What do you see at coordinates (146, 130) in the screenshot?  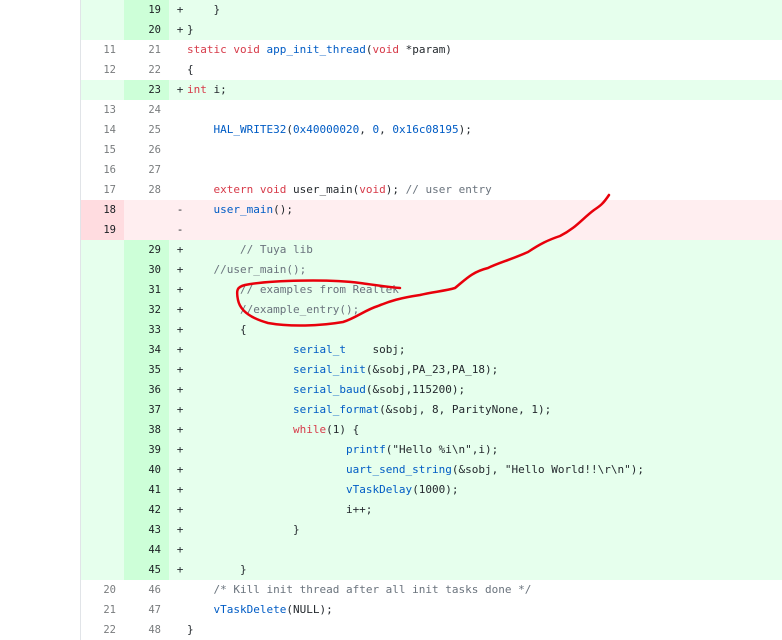 I see `new-line-number: 25` at bounding box center [146, 130].